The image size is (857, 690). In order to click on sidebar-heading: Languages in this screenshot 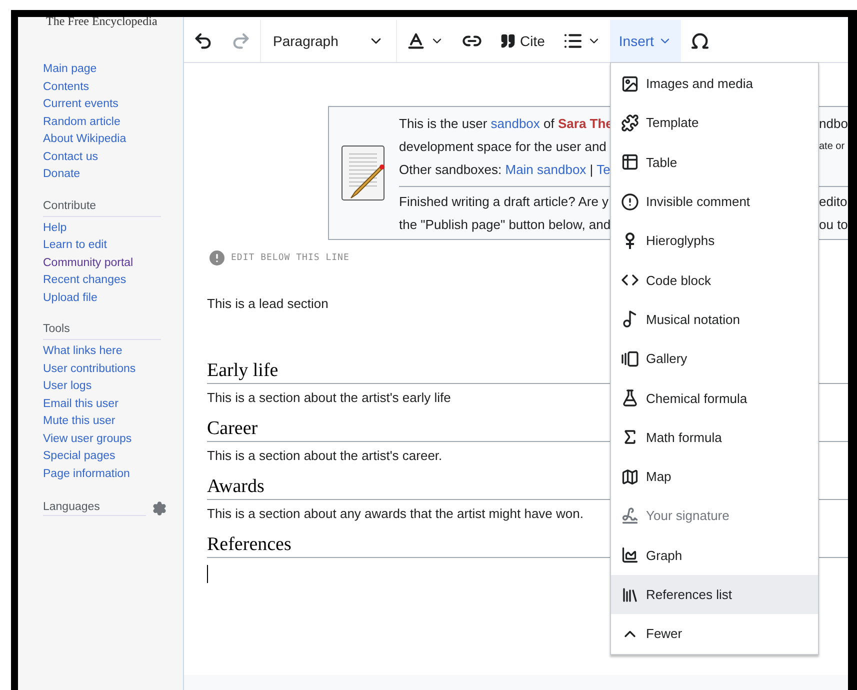, I will do `click(94, 508)`.